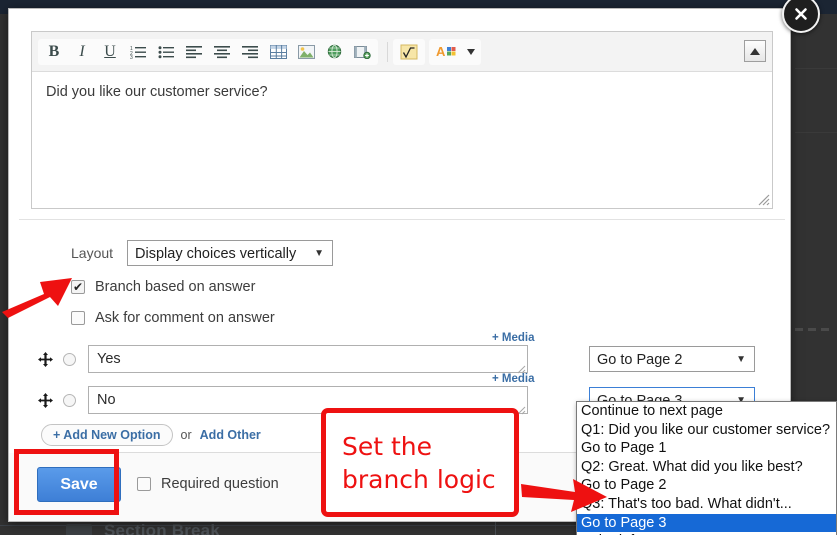 The width and height of the screenshot is (837, 535). I want to click on layout-row: Layout Display choices vertically ▼, so click(202, 253).